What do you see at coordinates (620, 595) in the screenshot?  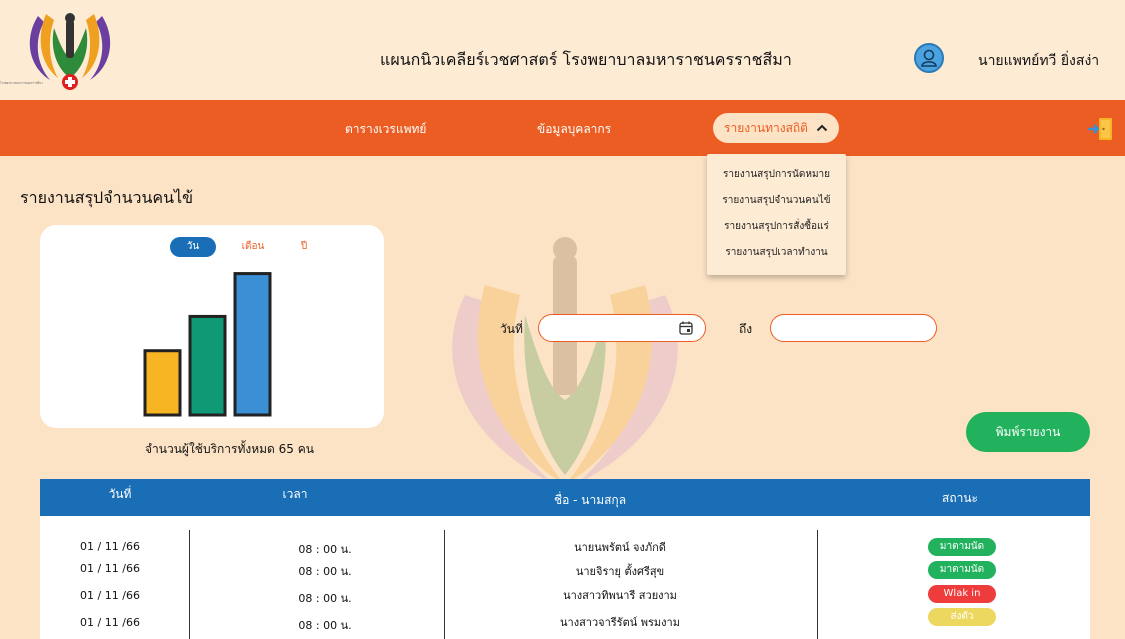 I see `row-name: นางสาวทิพนารี สวยงาม` at bounding box center [620, 595].